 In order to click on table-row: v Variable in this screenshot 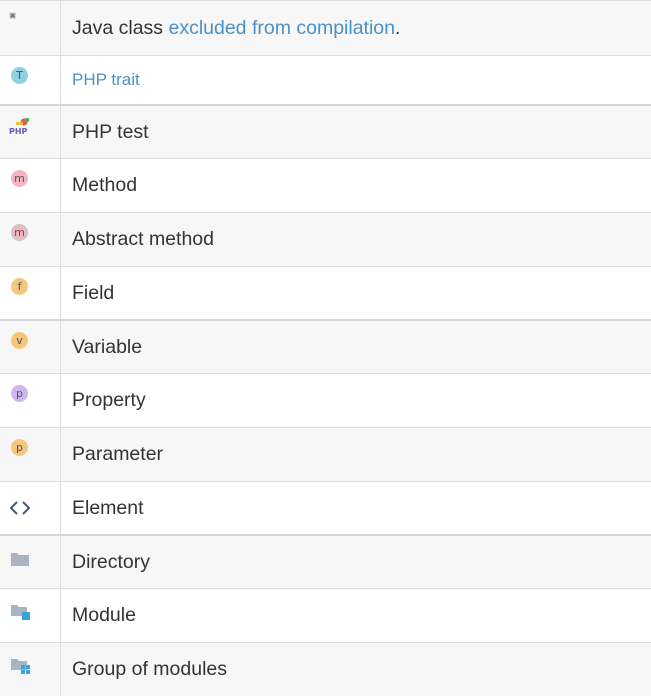, I will do `click(325, 347)`.